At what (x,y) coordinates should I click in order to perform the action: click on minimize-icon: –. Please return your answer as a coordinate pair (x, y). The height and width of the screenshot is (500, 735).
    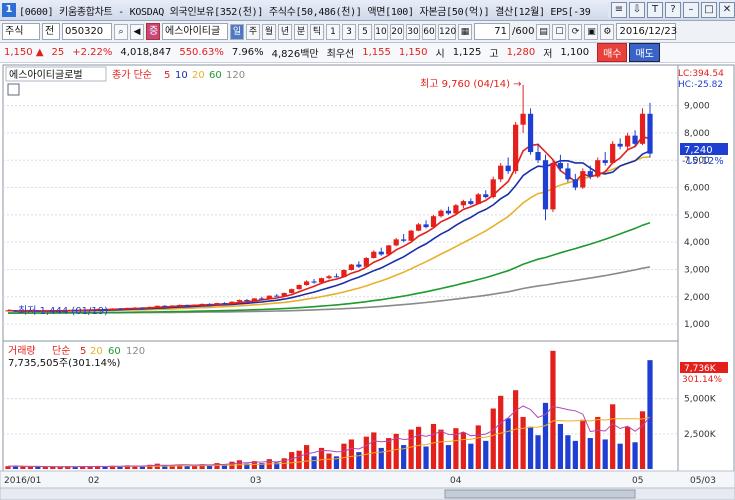
    Looking at the image, I should click on (691, 10).